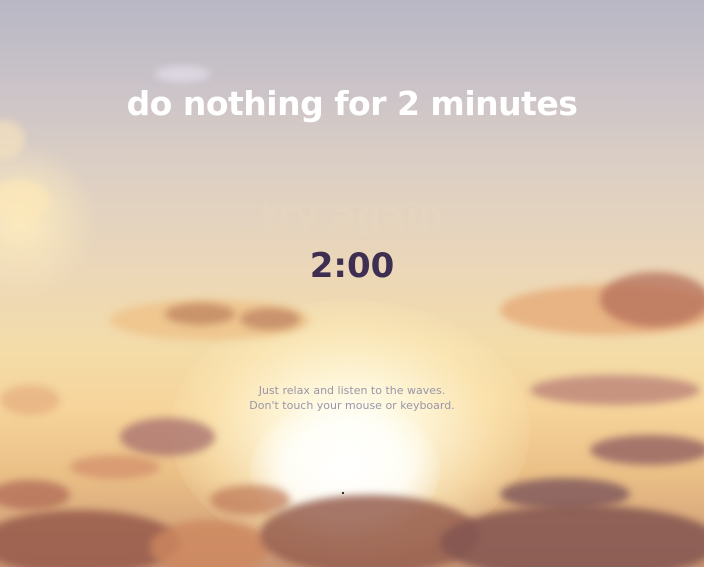  I want to click on instruction-line-no-touch: Don't touch your mouse or keyboard., so click(352, 405).